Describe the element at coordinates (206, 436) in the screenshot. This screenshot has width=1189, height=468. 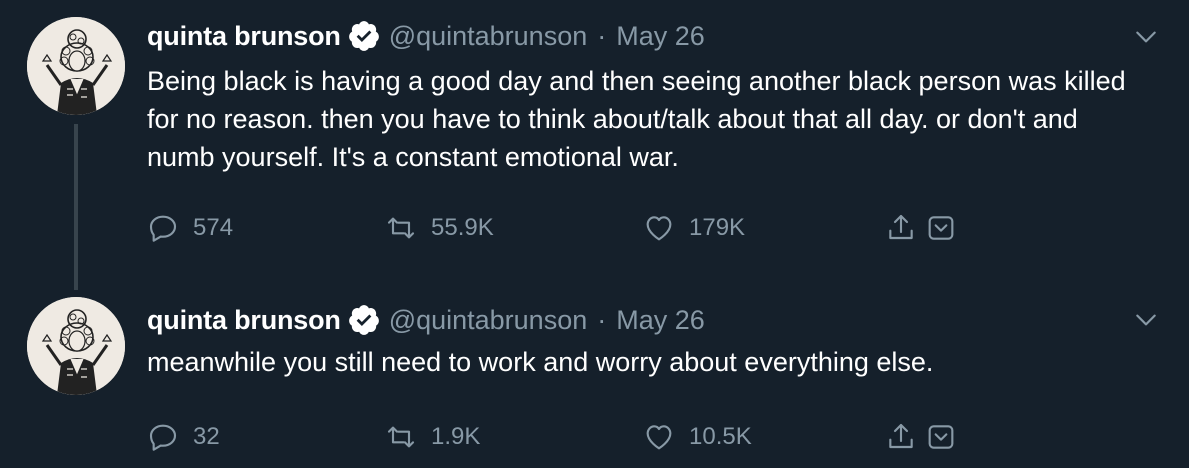
I see `reply-count: 32` at that location.